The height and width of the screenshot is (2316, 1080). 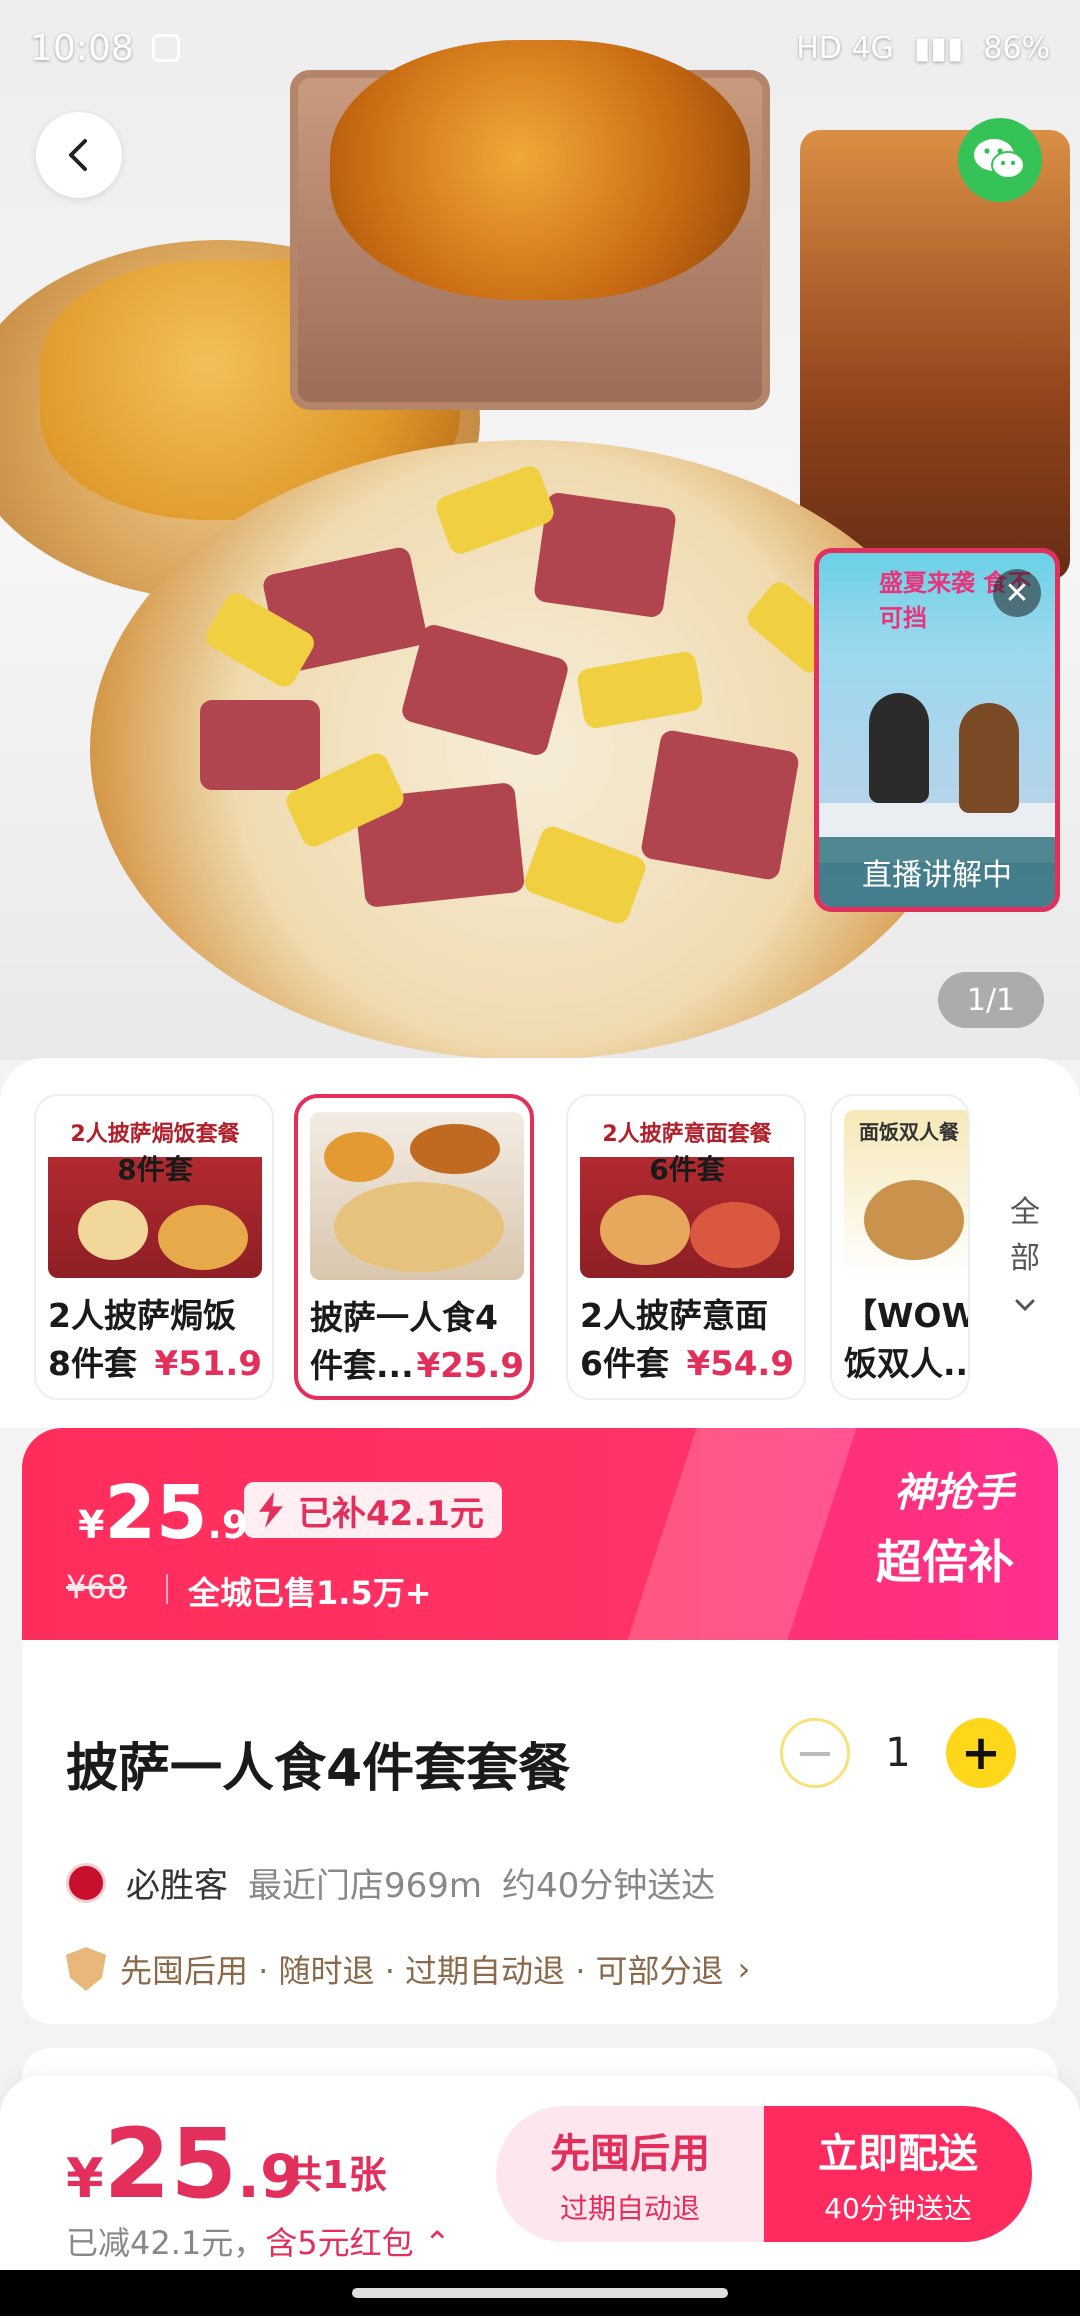 What do you see at coordinates (1025, 1305) in the screenshot?
I see `chevron-down-icon` at bounding box center [1025, 1305].